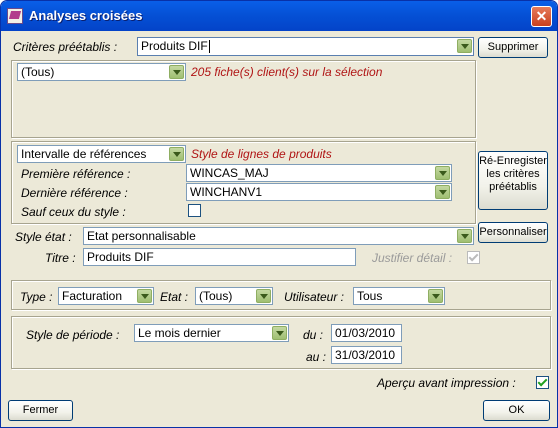  Describe the element at coordinates (513, 47) in the screenshot. I see `supprimer-button: Supprimer` at that location.